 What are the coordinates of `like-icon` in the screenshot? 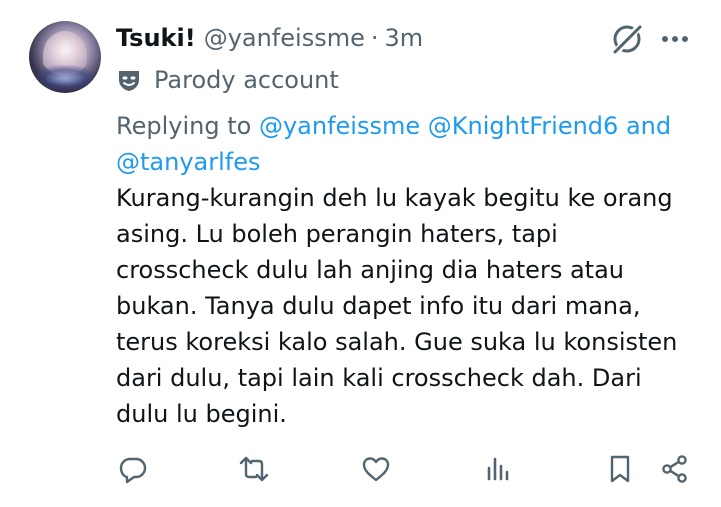 It's located at (376, 471).